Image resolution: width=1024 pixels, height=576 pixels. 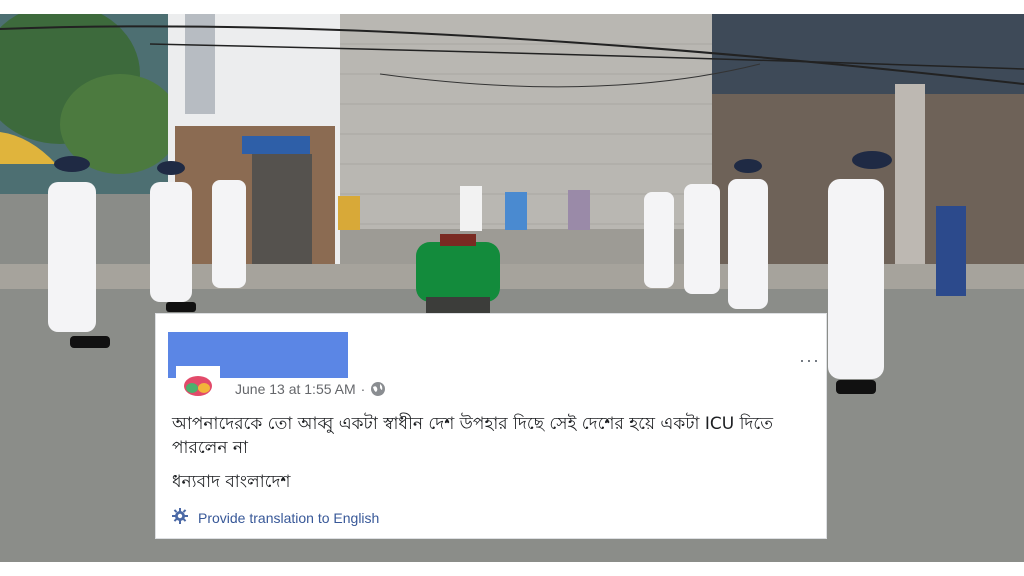 I want to click on post-text-line: ধন্যবাদ বাংলাদেশ, so click(x=231, y=482).